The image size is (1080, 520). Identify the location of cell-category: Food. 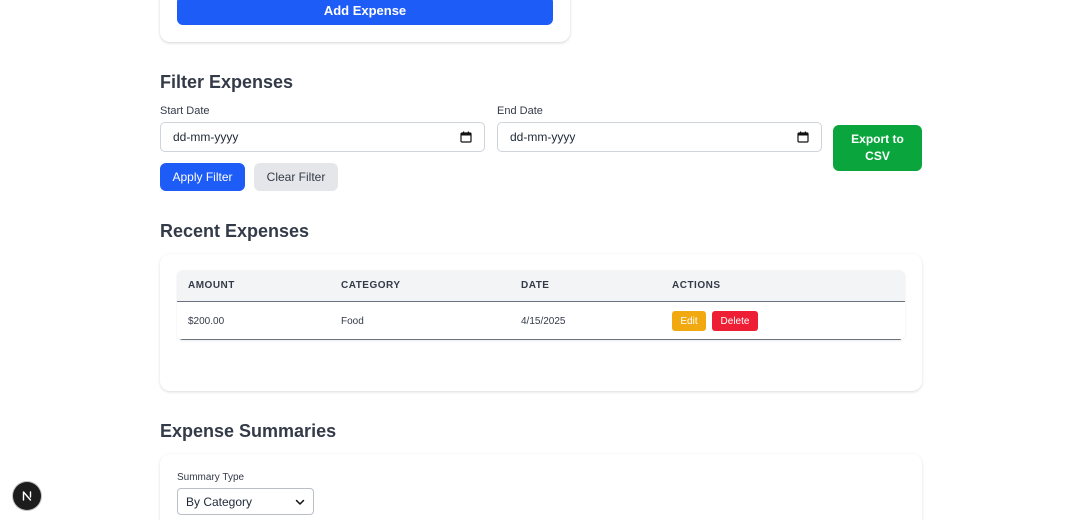
(352, 321).